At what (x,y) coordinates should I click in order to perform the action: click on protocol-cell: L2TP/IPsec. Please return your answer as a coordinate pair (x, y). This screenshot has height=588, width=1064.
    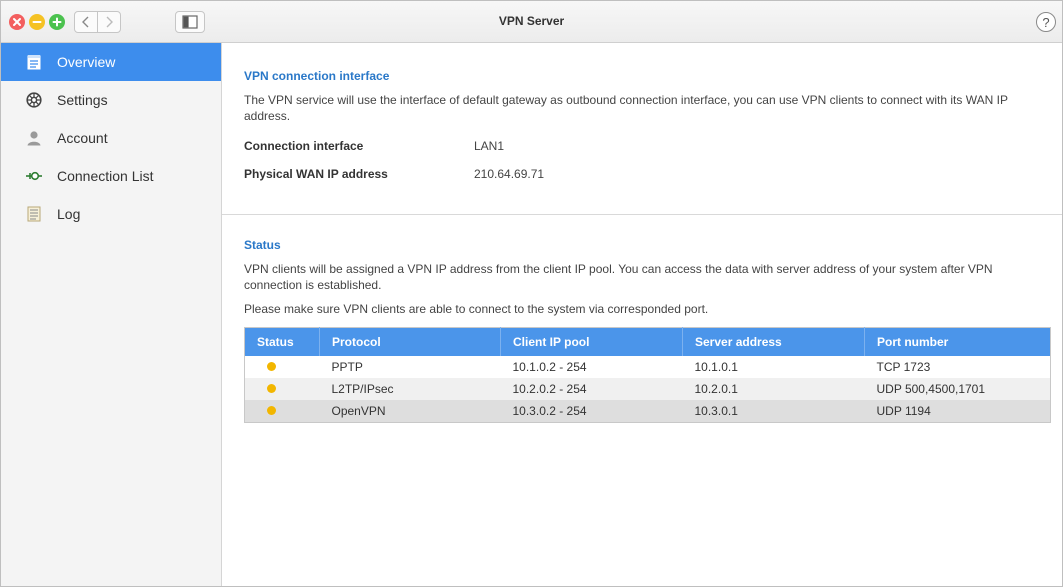
    Looking at the image, I should click on (410, 389).